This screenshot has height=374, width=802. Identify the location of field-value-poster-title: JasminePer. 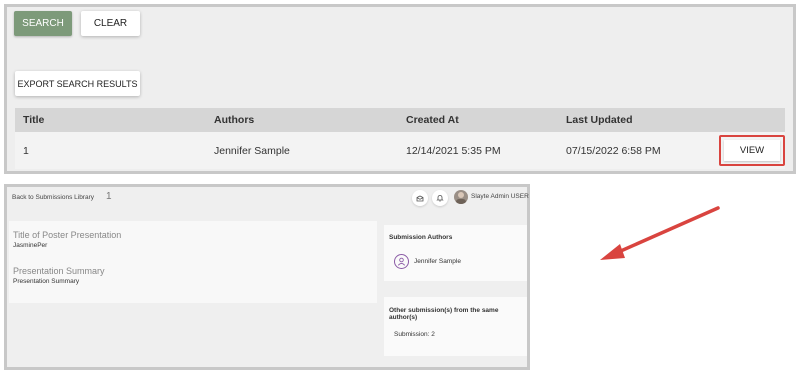
(30, 245).